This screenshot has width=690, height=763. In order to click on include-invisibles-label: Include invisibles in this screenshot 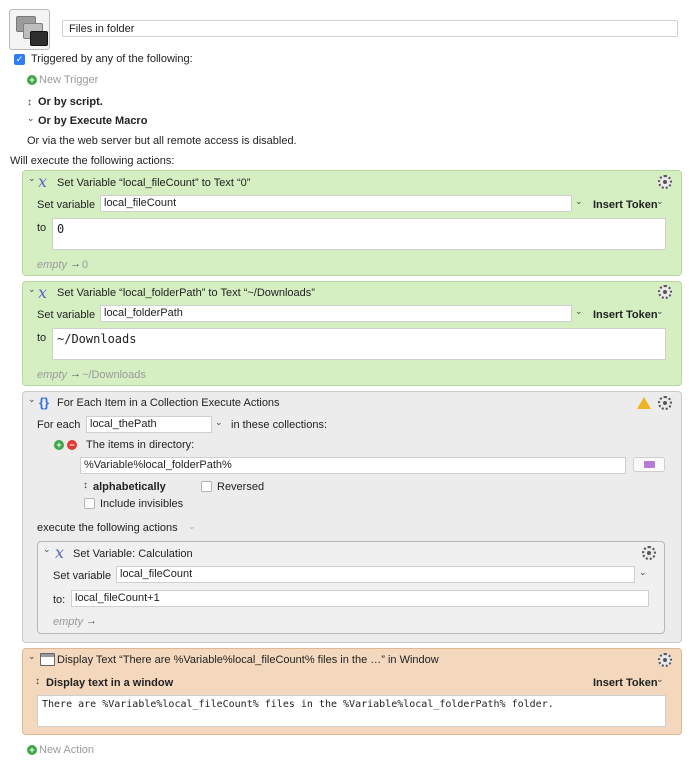, I will do `click(142, 504)`.